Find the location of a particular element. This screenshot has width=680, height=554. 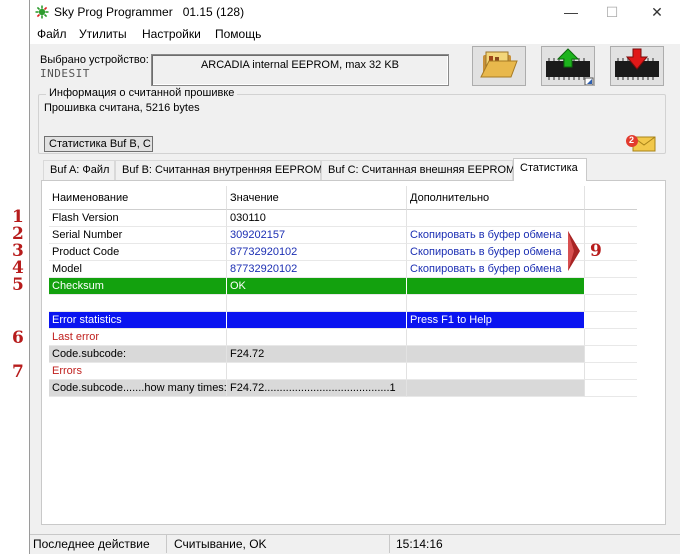

menu-help: Помощь is located at coordinates (238, 34).